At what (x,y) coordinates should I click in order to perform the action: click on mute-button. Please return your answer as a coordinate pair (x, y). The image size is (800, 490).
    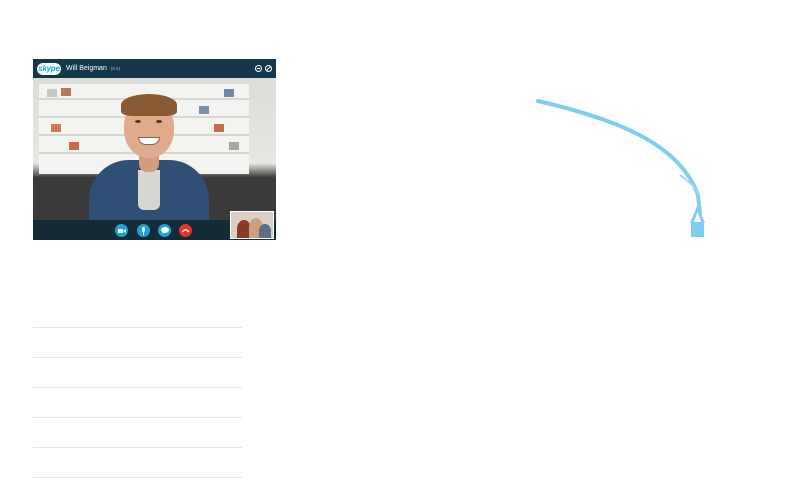
    Looking at the image, I should click on (143, 230).